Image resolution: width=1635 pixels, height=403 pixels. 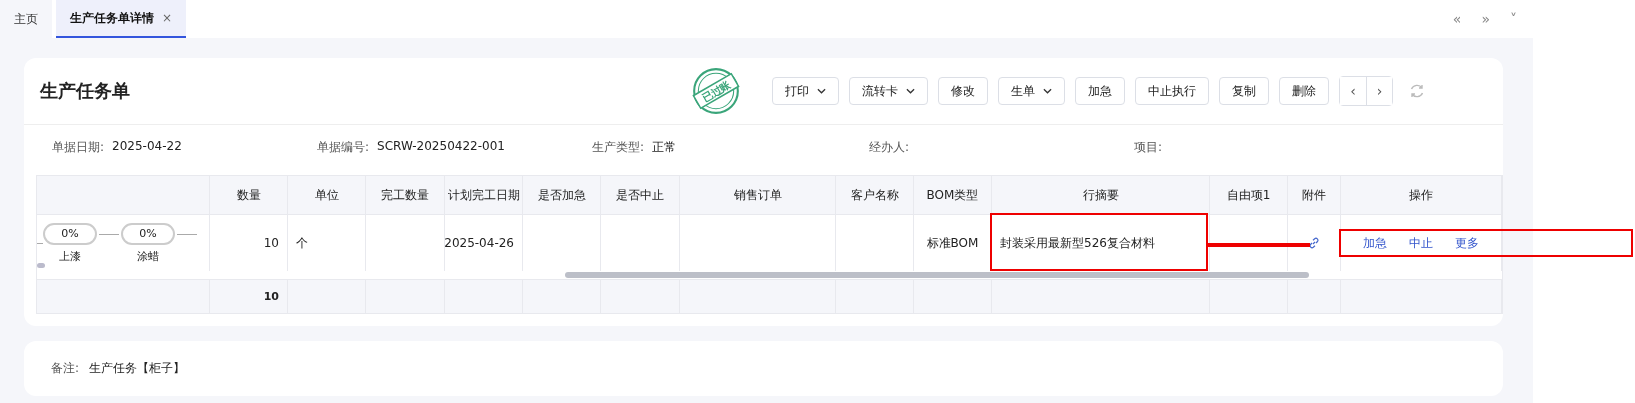 What do you see at coordinates (618, 147) in the screenshot?
I see `field-label: 生产类型:` at bounding box center [618, 147].